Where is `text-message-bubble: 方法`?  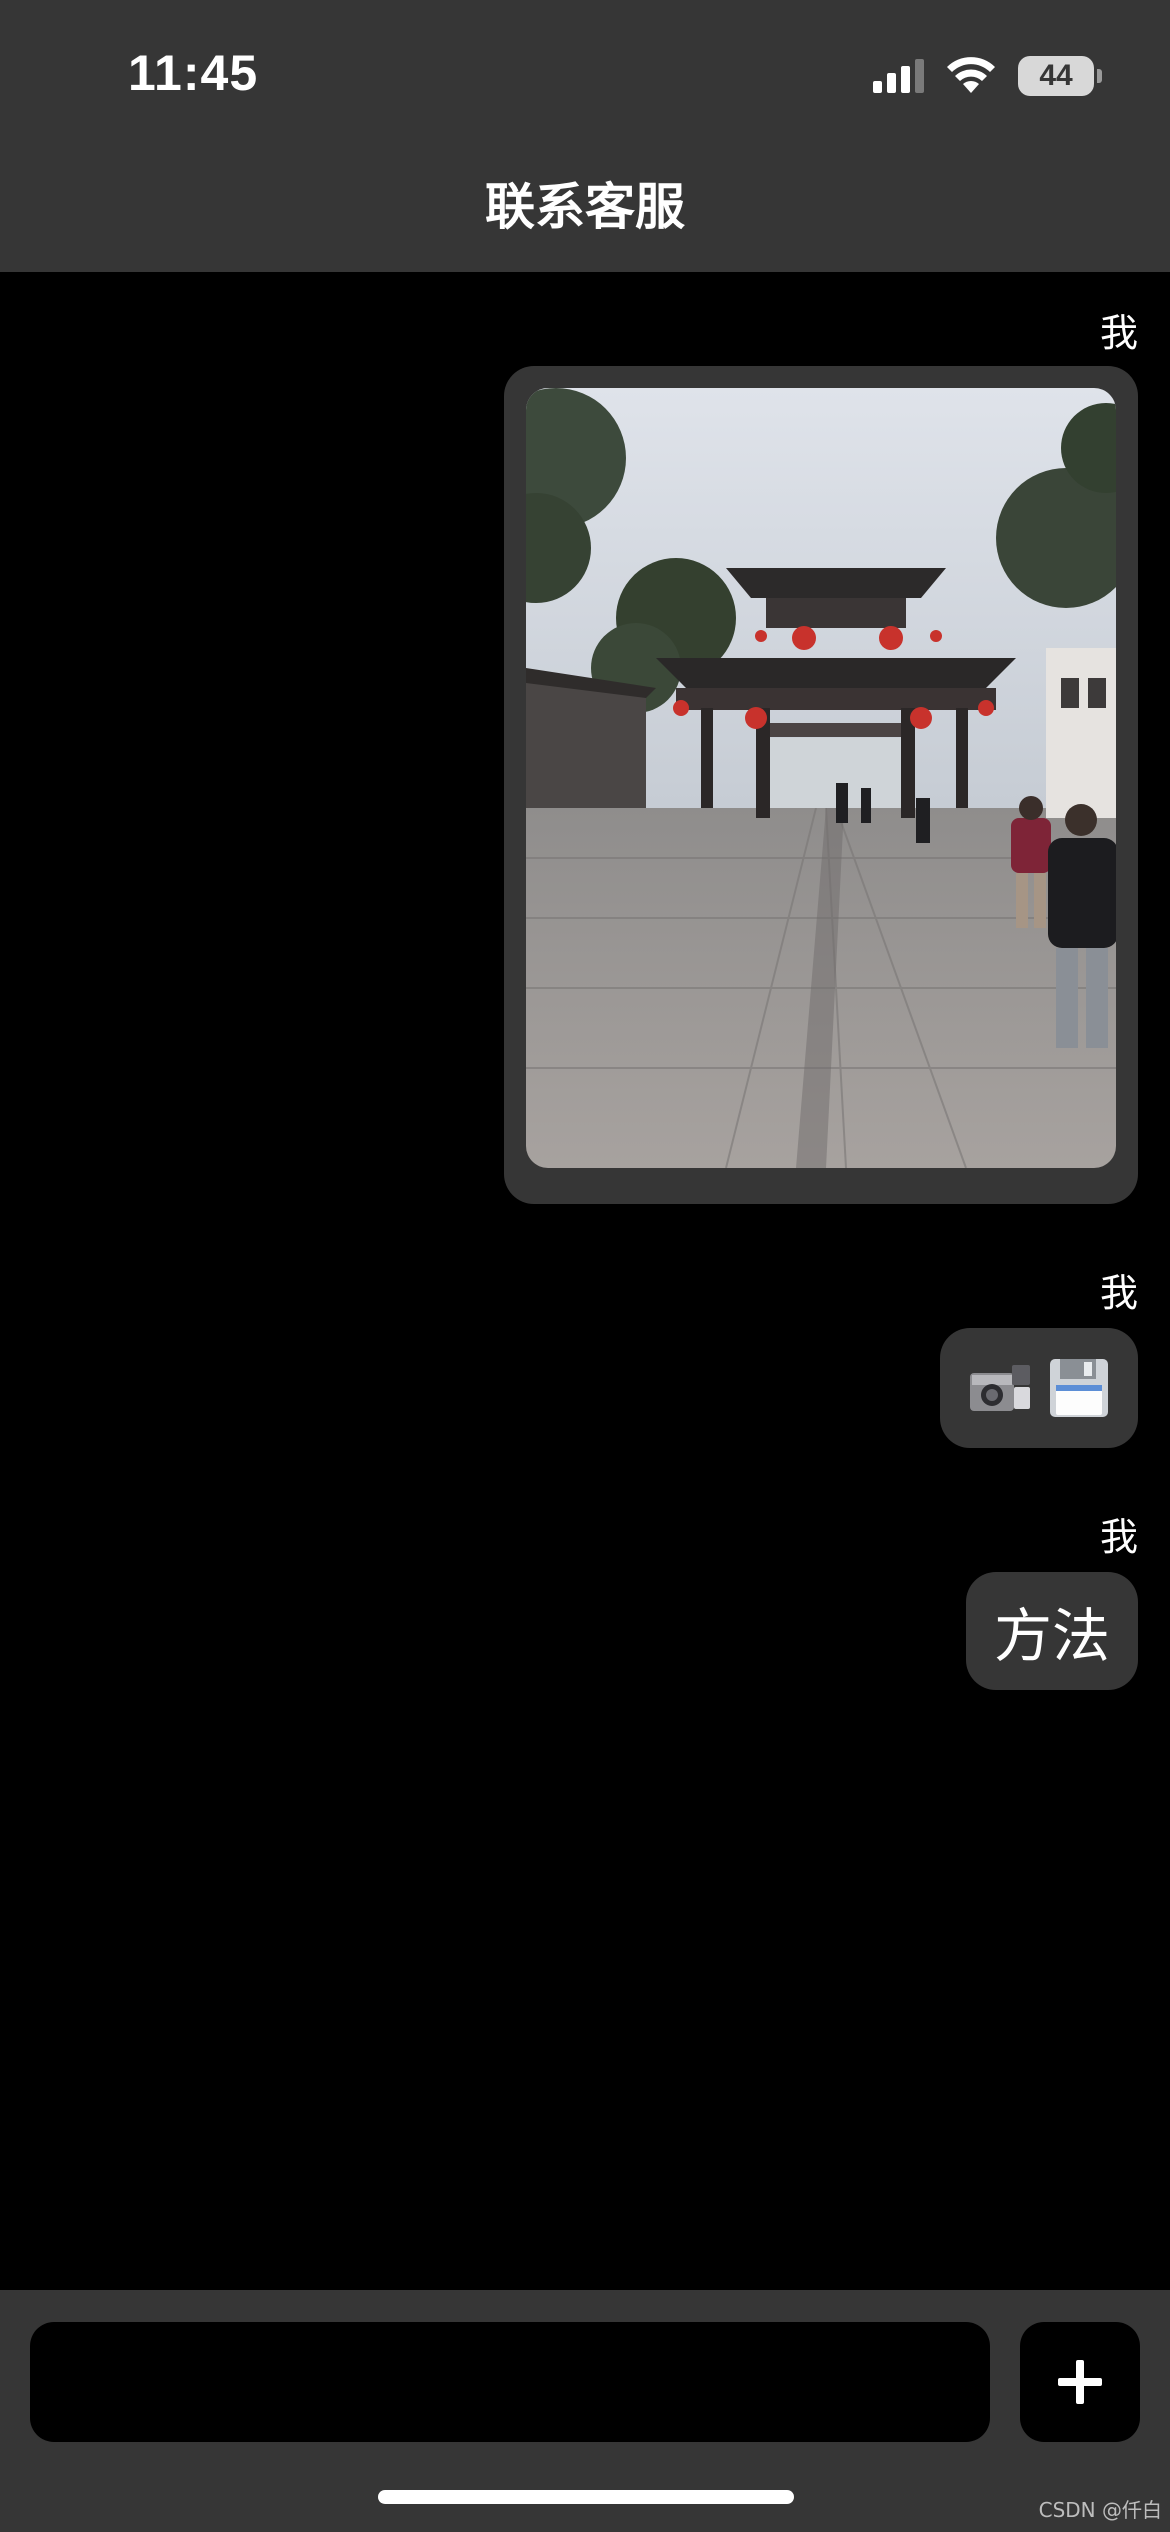 text-message-bubble: 方法 is located at coordinates (1051, 1631).